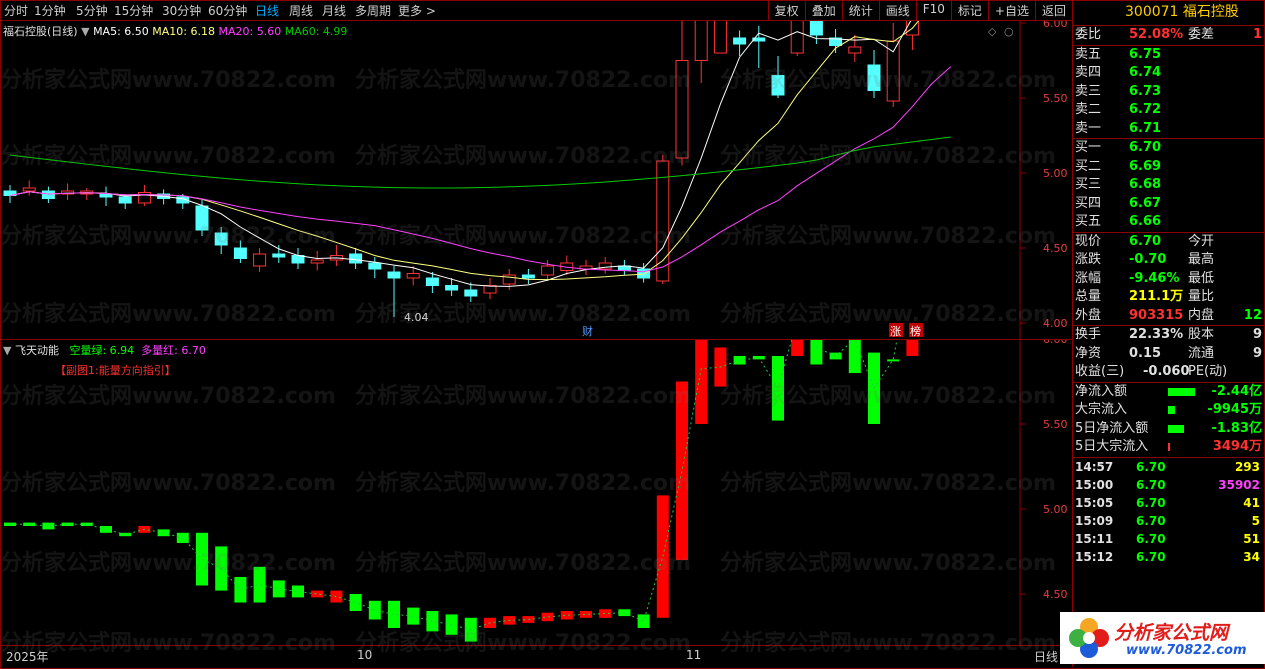 This screenshot has width=1265, height=669. I want to click on buy-row: 买二 6.69, so click(1168, 167).